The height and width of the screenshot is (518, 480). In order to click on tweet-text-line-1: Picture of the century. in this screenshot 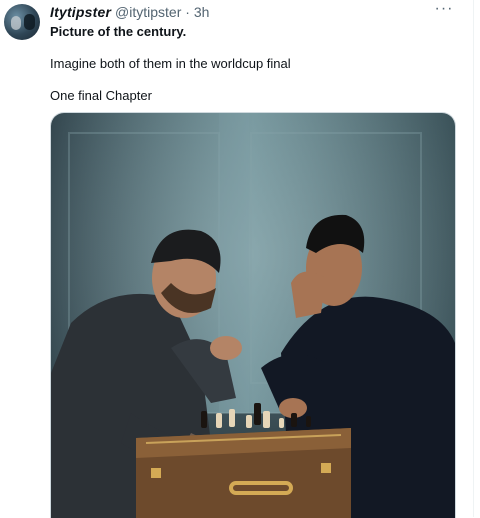, I will do `click(118, 31)`.